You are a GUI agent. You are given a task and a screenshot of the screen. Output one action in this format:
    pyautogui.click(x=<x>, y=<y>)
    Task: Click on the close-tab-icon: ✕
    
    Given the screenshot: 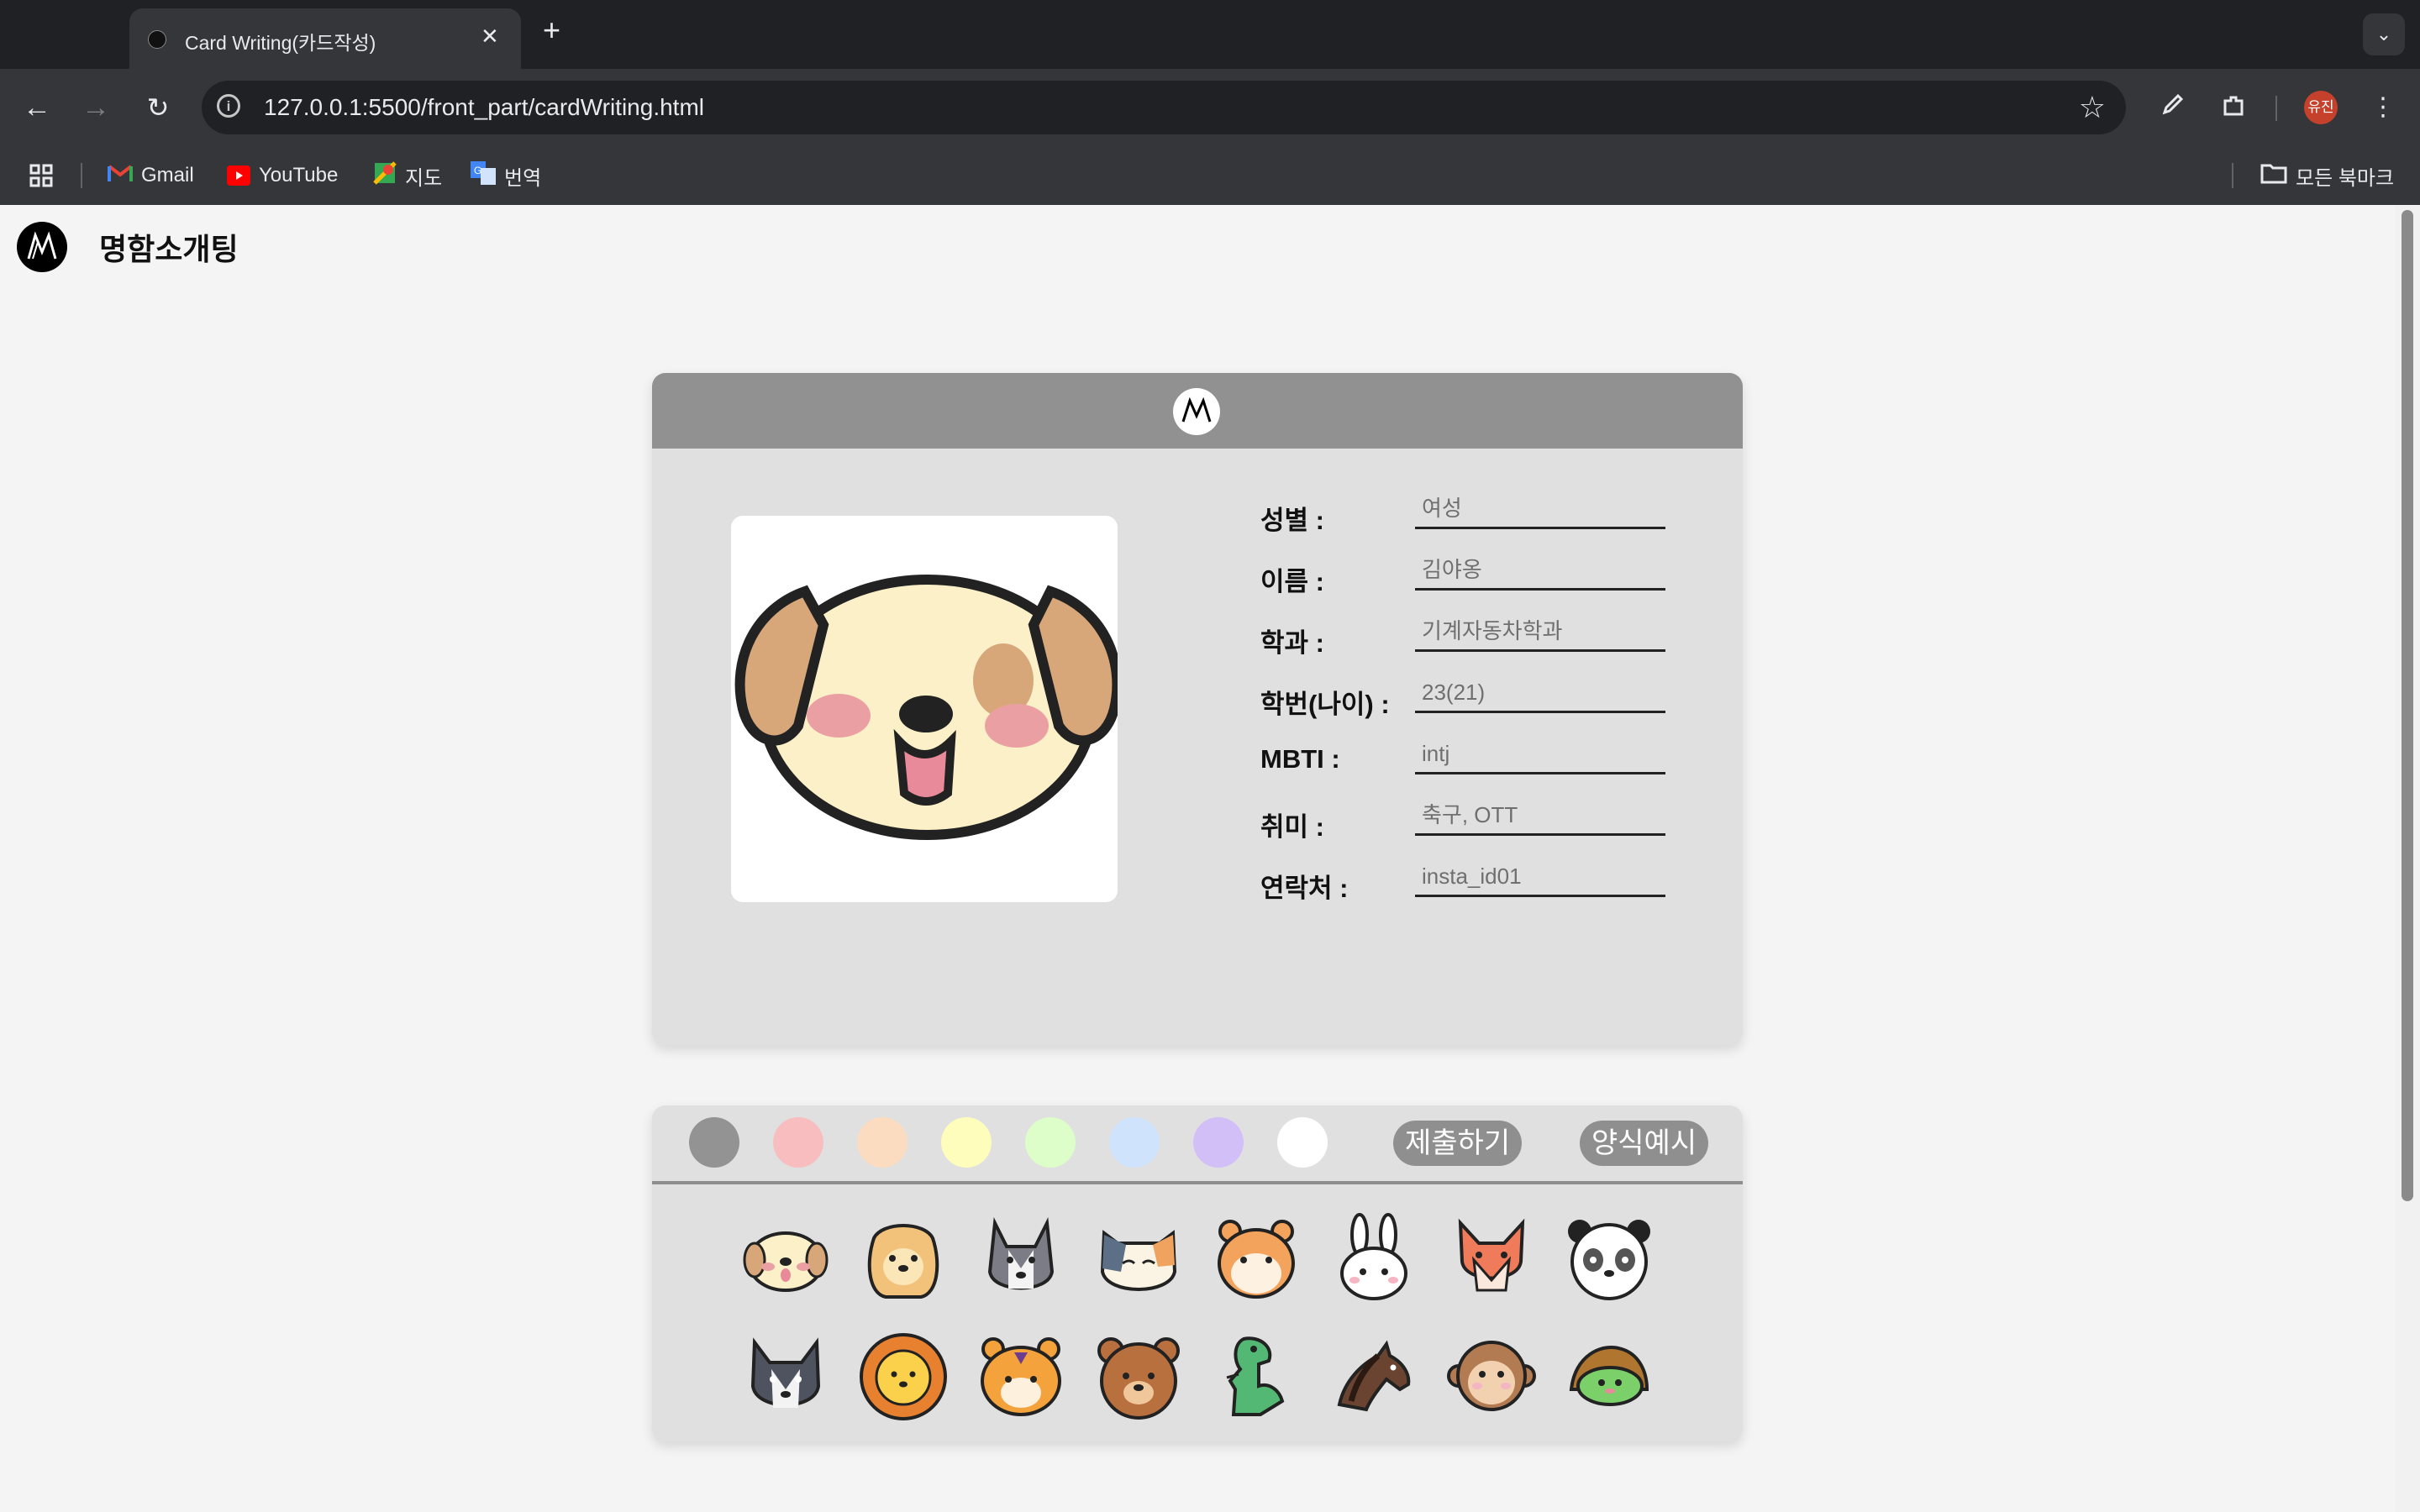 What is the action you would take?
    pyautogui.click(x=490, y=36)
    